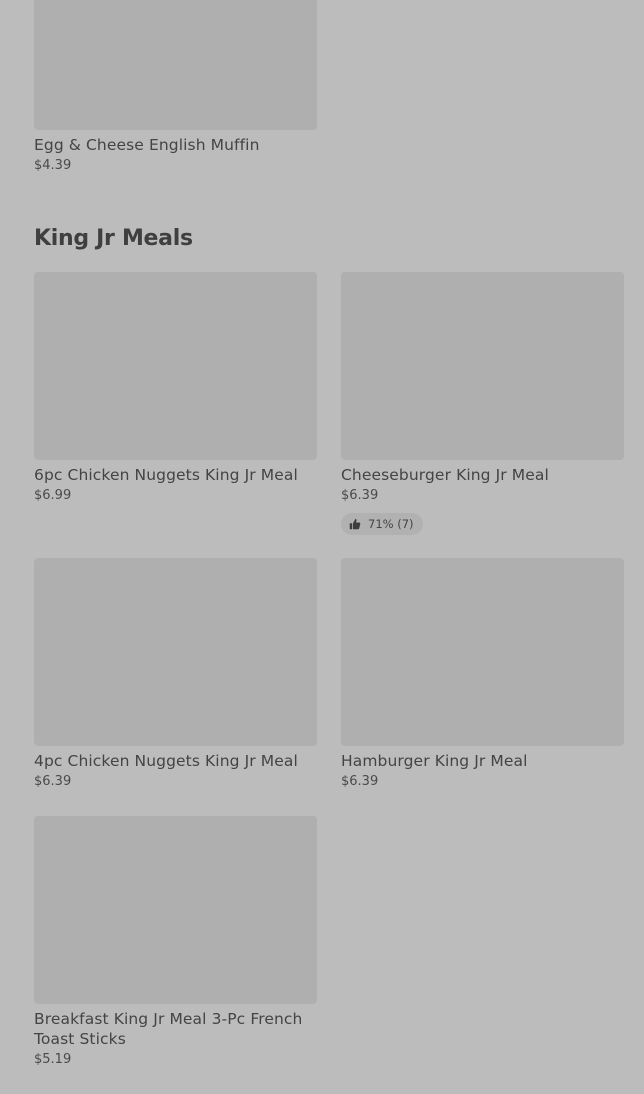 This screenshot has height=1094, width=644. Describe the element at coordinates (53, 165) in the screenshot. I see `menu-item-price: $4.39` at that location.